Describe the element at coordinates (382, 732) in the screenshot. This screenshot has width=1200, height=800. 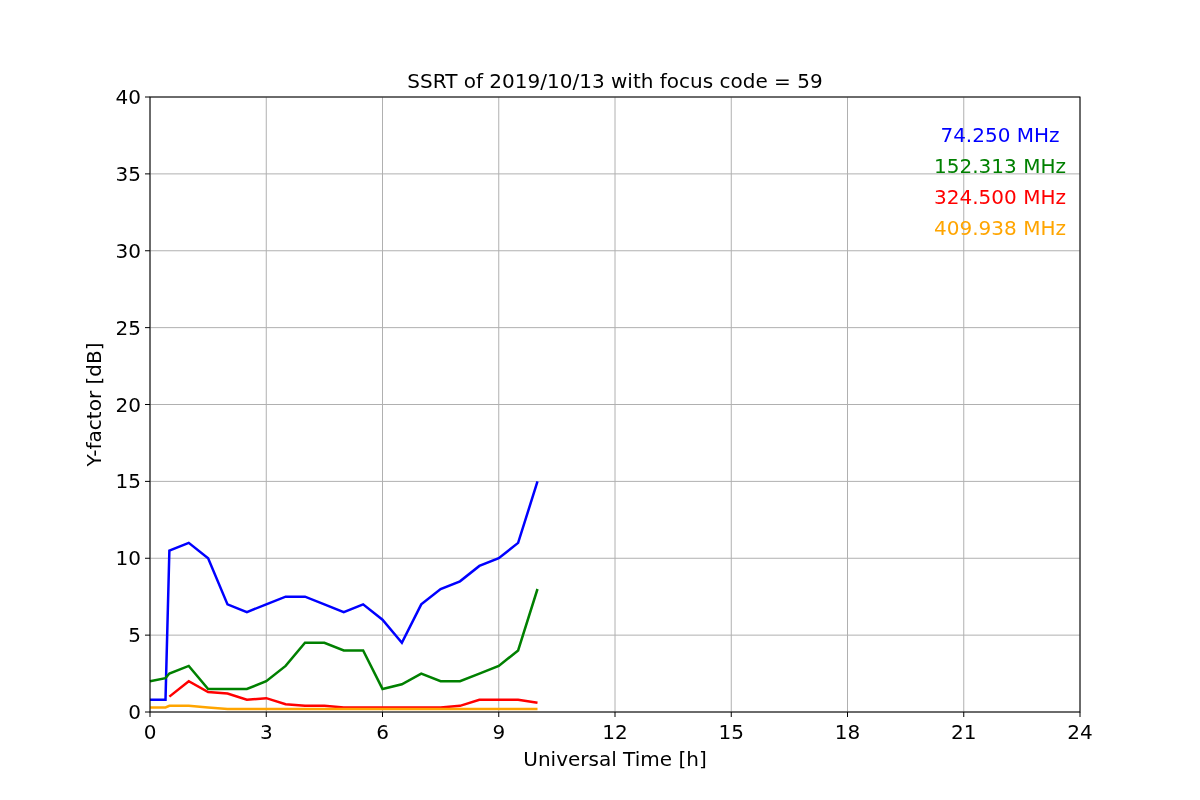
I see `x-tick-label: 6` at that location.